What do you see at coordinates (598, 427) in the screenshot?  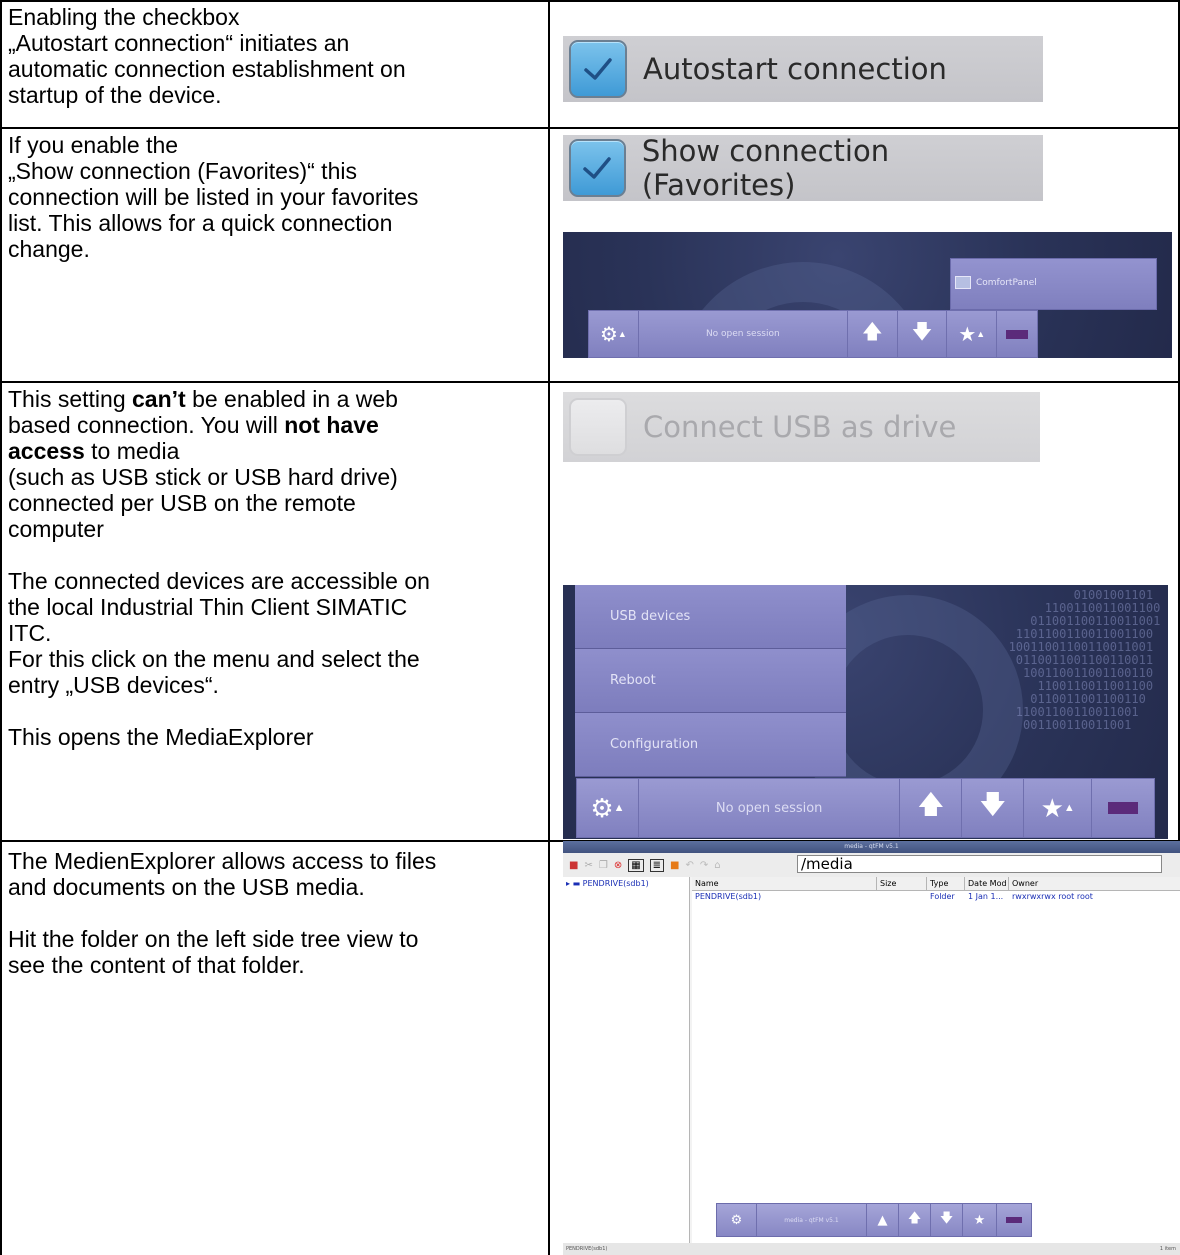 I see `checkbox-unchecked-icon` at bounding box center [598, 427].